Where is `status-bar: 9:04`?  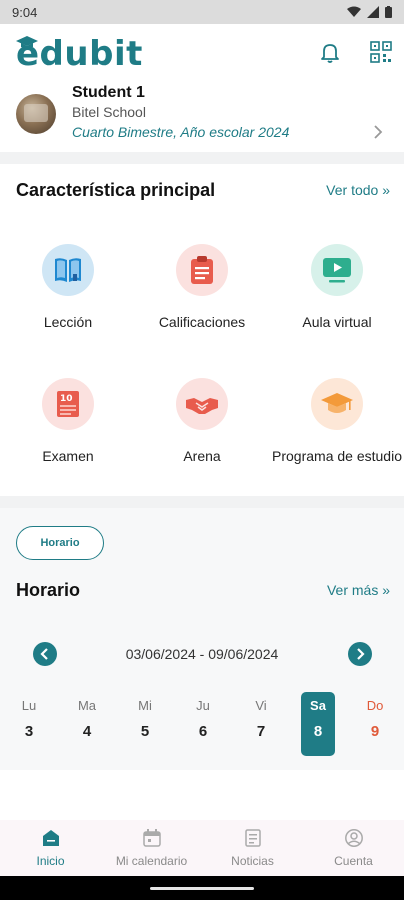 status-bar: 9:04 is located at coordinates (202, 12).